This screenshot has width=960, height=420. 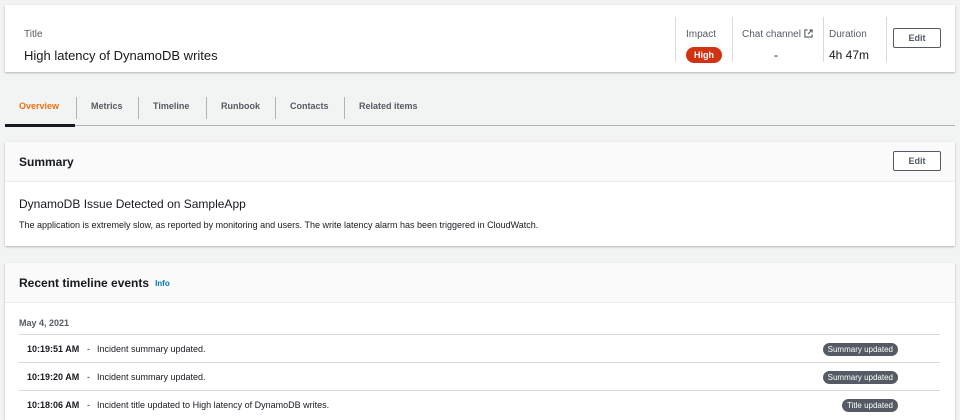 What do you see at coordinates (701, 34) in the screenshot?
I see `impact-label: Impact` at bounding box center [701, 34].